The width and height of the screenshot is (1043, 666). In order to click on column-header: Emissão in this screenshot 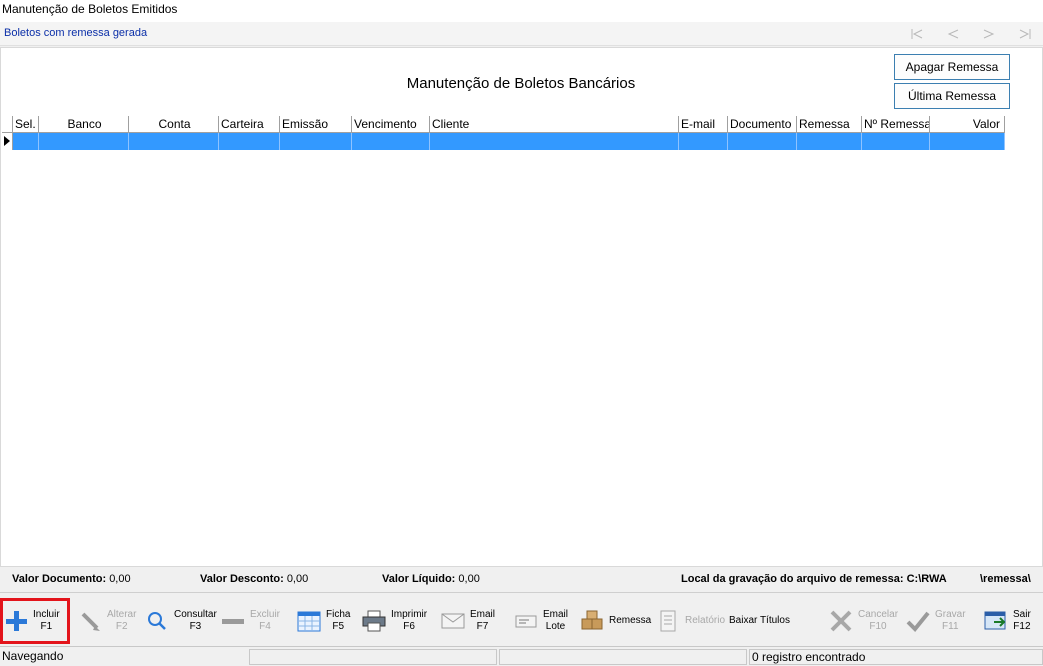, I will do `click(316, 124)`.